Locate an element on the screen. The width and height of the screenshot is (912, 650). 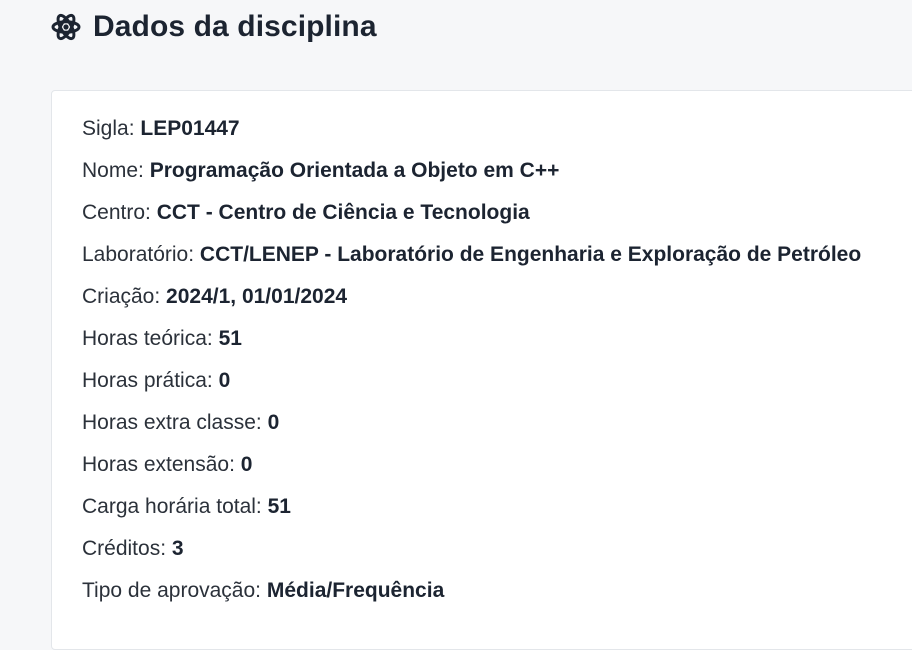
field-label: Laboratório: is located at coordinates (138, 254).